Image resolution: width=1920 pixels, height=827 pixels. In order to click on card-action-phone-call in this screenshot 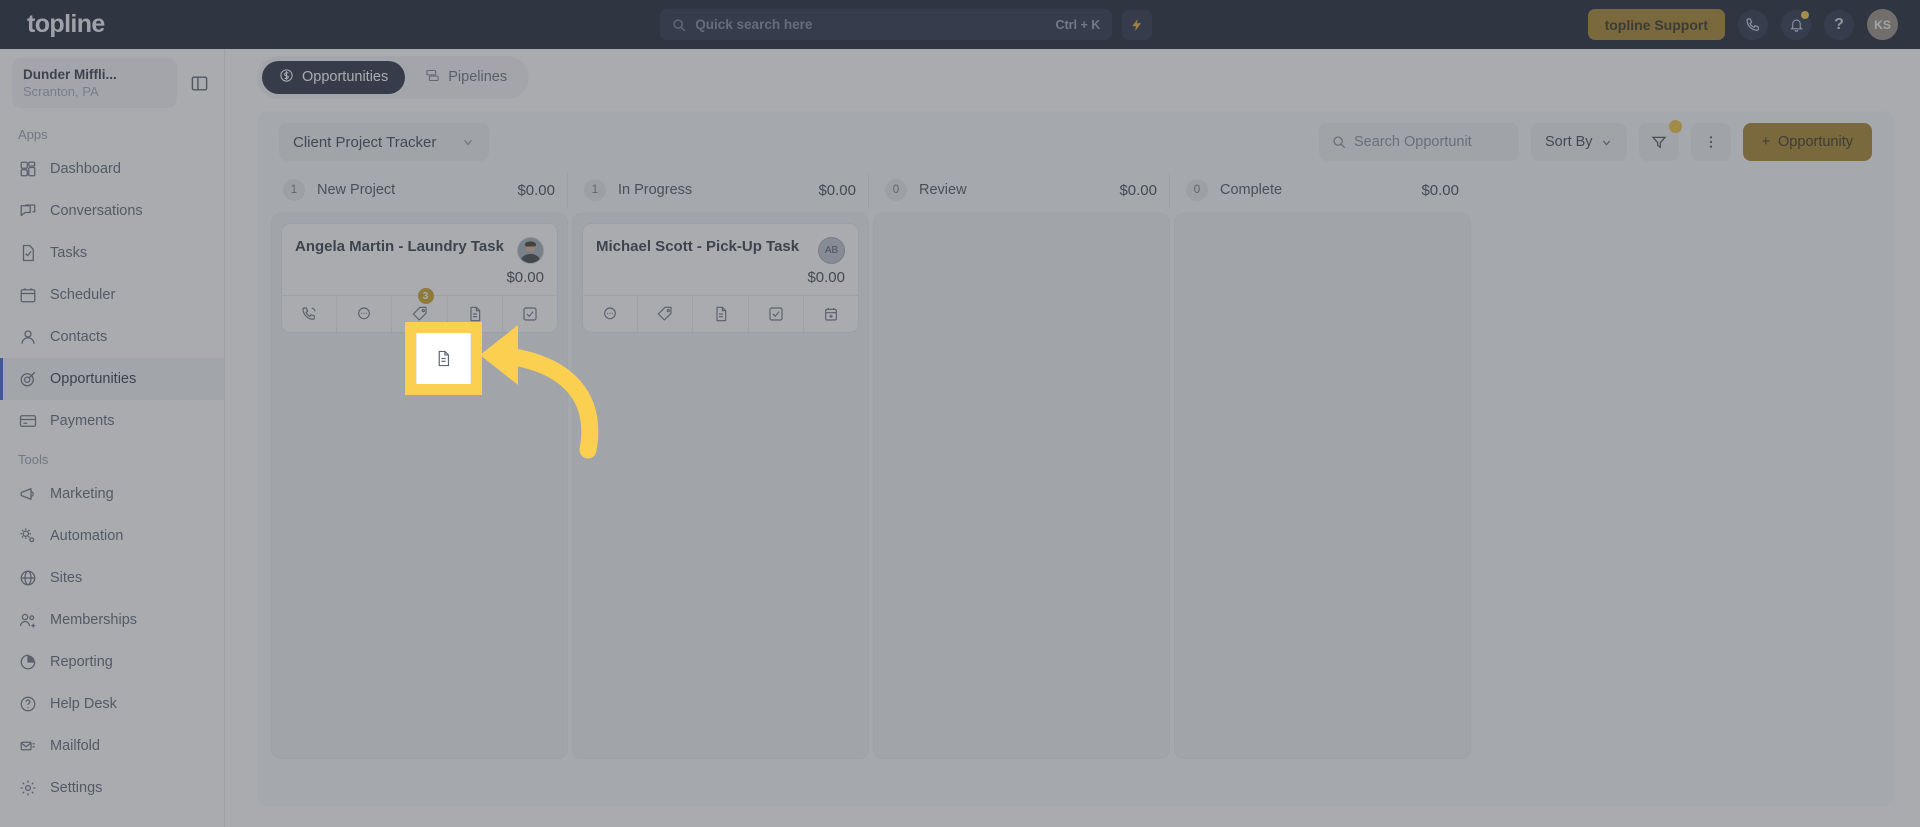, I will do `click(310, 314)`.